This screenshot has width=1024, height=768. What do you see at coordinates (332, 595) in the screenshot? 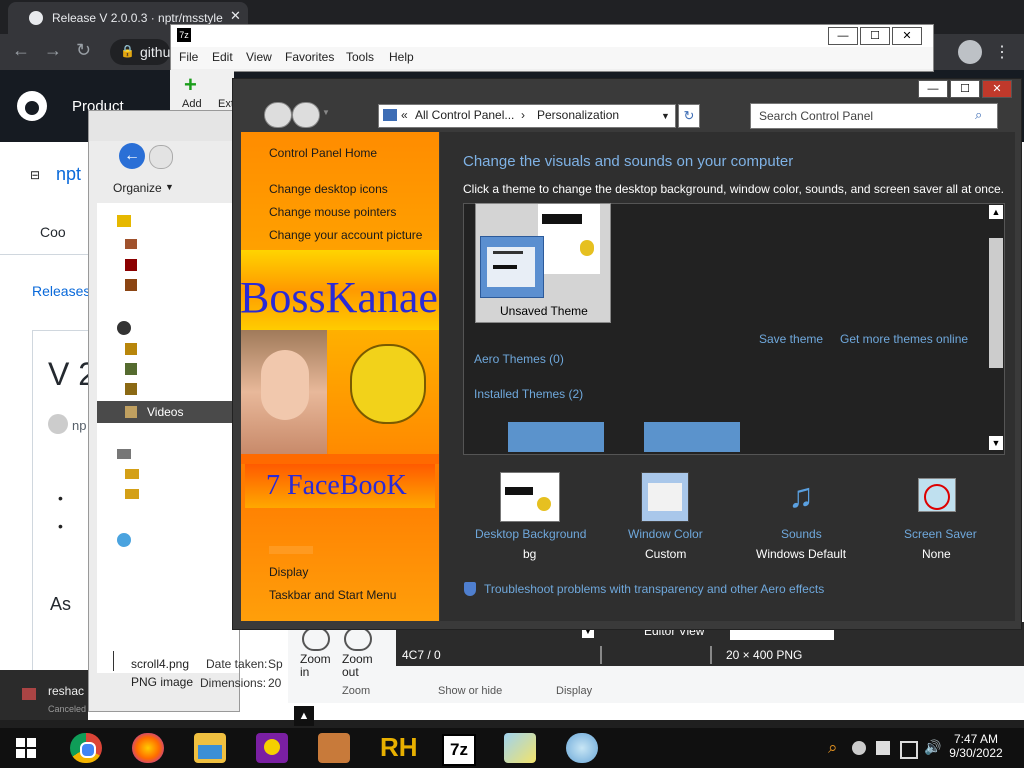
I see `link-taskbar: Taskbar and Start Menu` at bounding box center [332, 595].